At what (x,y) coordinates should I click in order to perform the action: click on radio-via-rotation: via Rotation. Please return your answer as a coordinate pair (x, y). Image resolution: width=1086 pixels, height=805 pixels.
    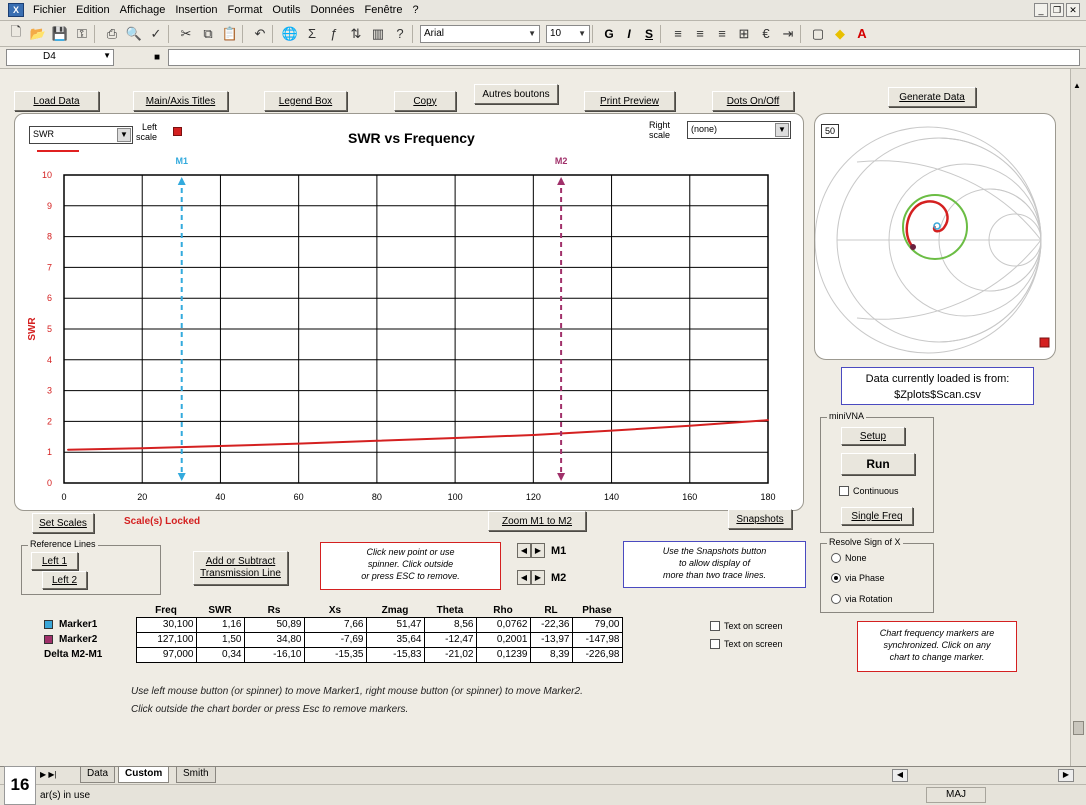
    Looking at the image, I should click on (862, 599).